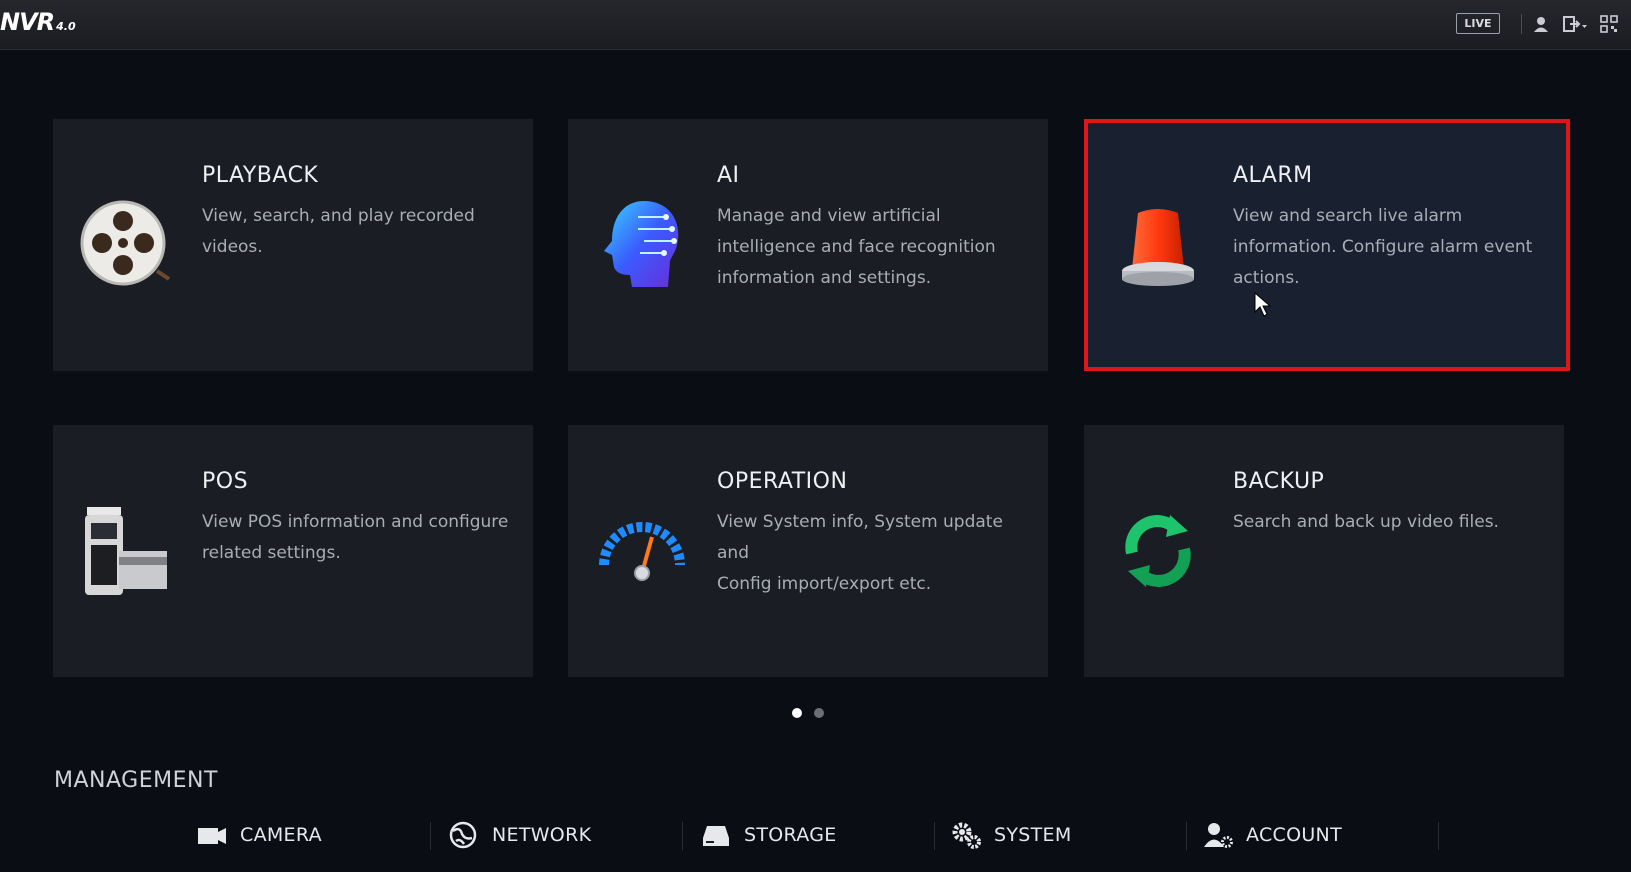  I want to click on management-label: ACCOUNT, so click(1294, 835).